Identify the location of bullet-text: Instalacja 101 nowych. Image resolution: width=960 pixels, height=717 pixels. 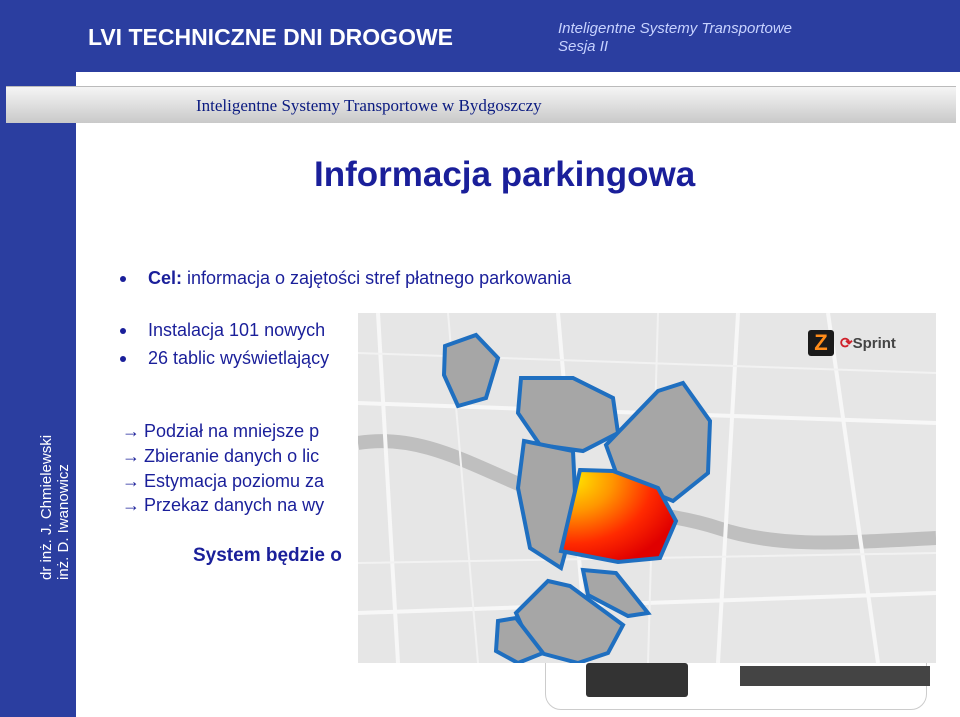
(237, 330).